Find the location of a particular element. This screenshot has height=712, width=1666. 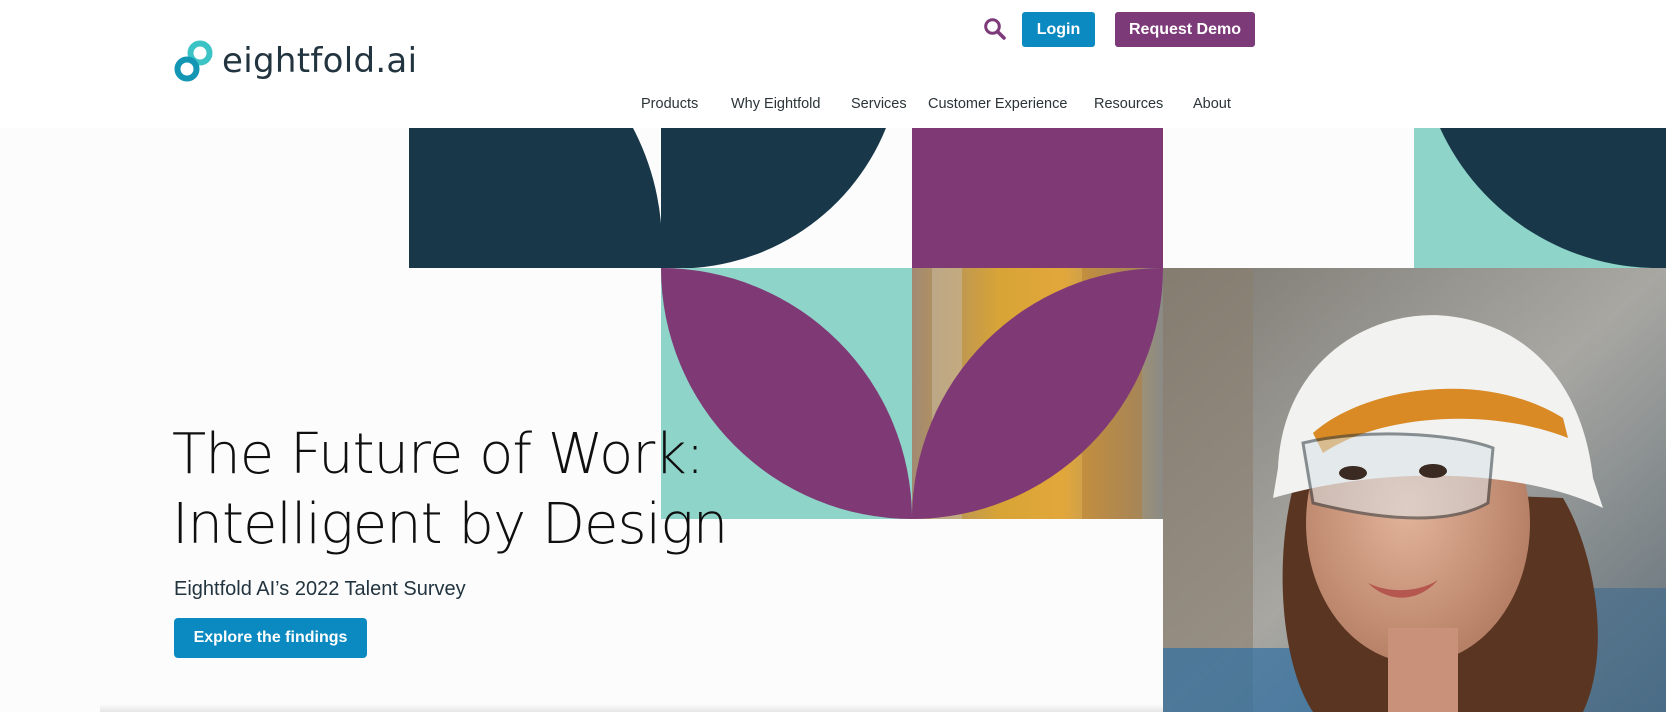

hero-photo-tile is located at coordinates (1037, 393).